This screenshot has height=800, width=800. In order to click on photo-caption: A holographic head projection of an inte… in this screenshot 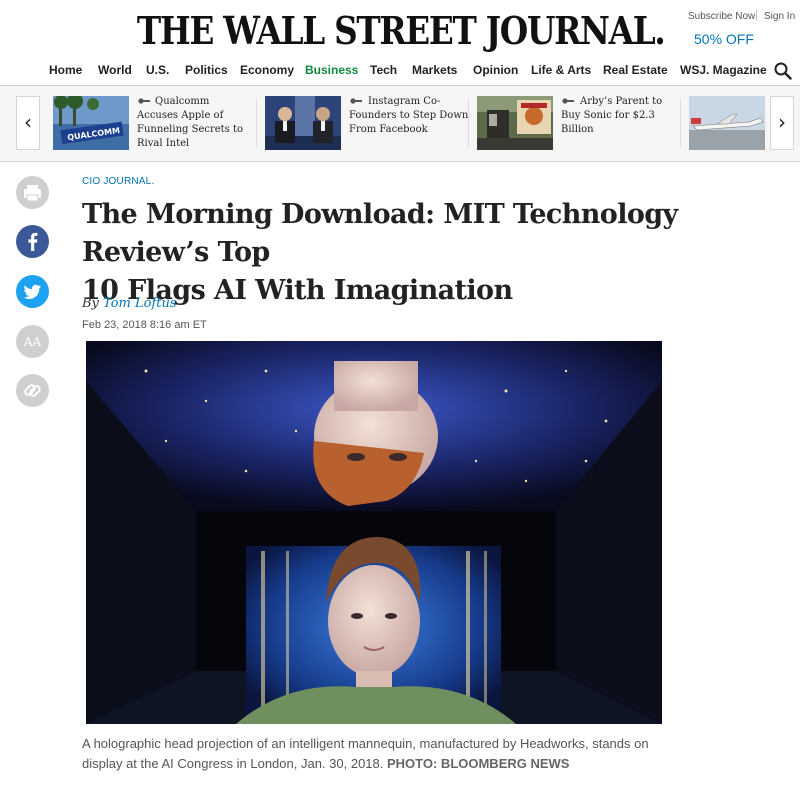, I will do `click(382, 754)`.